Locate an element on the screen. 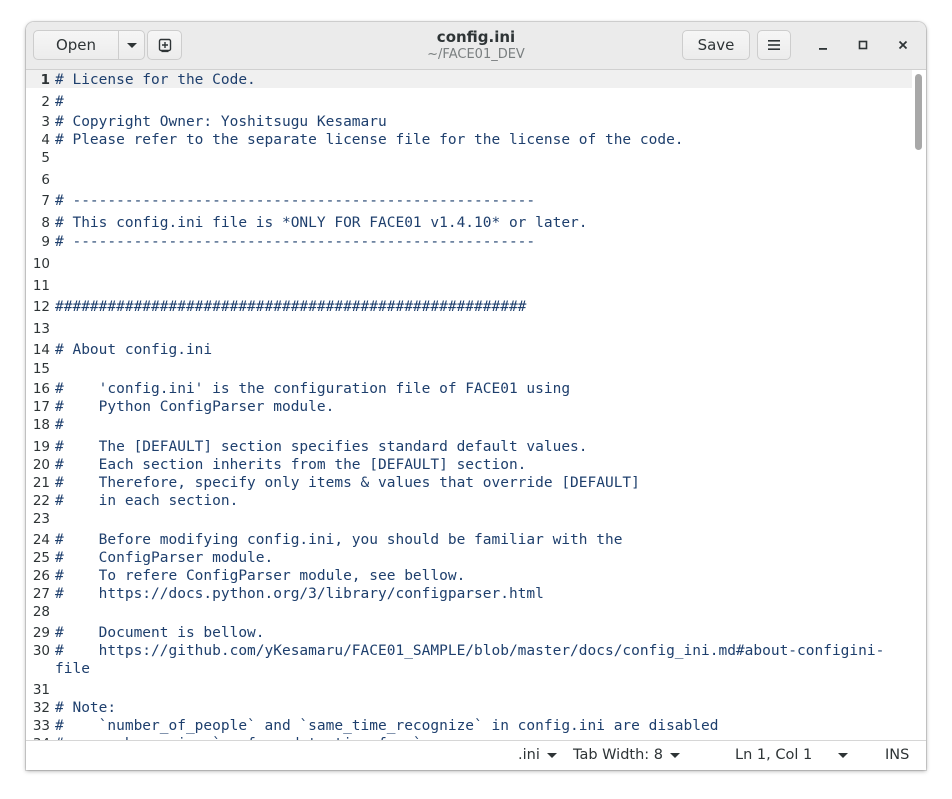 The height and width of the screenshot is (799, 952). open-button: Open is located at coordinates (76, 45).